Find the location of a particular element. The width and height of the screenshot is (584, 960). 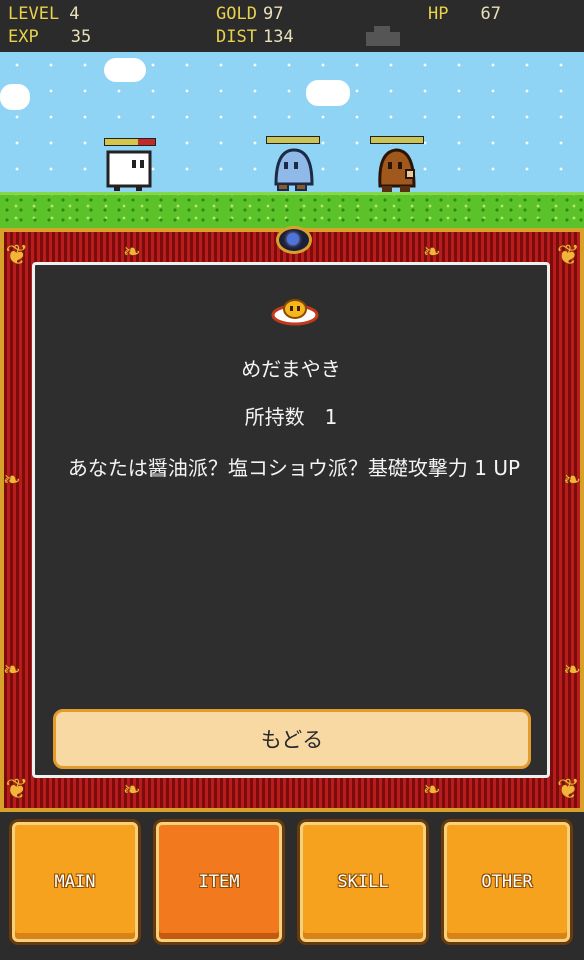

exp-label: EXP is located at coordinates (23, 37).